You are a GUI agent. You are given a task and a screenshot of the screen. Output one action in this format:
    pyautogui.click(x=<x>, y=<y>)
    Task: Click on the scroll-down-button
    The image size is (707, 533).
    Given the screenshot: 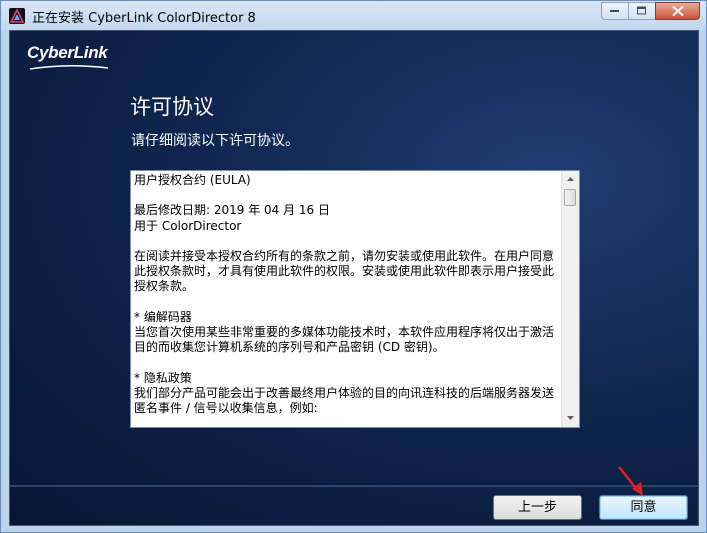 What is the action you would take?
    pyautogui.click(x=570, y=418)
    